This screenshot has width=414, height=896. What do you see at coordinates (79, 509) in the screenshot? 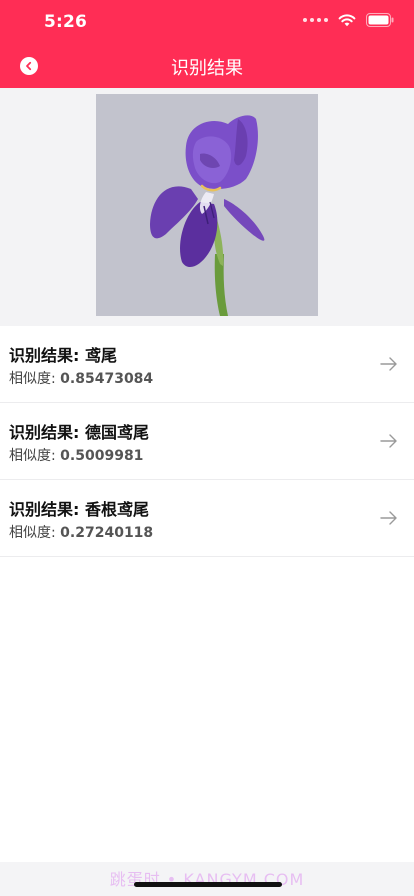
I see `result-title: 识别结果: 香根鸢尾` at bounding box center [79, 509].